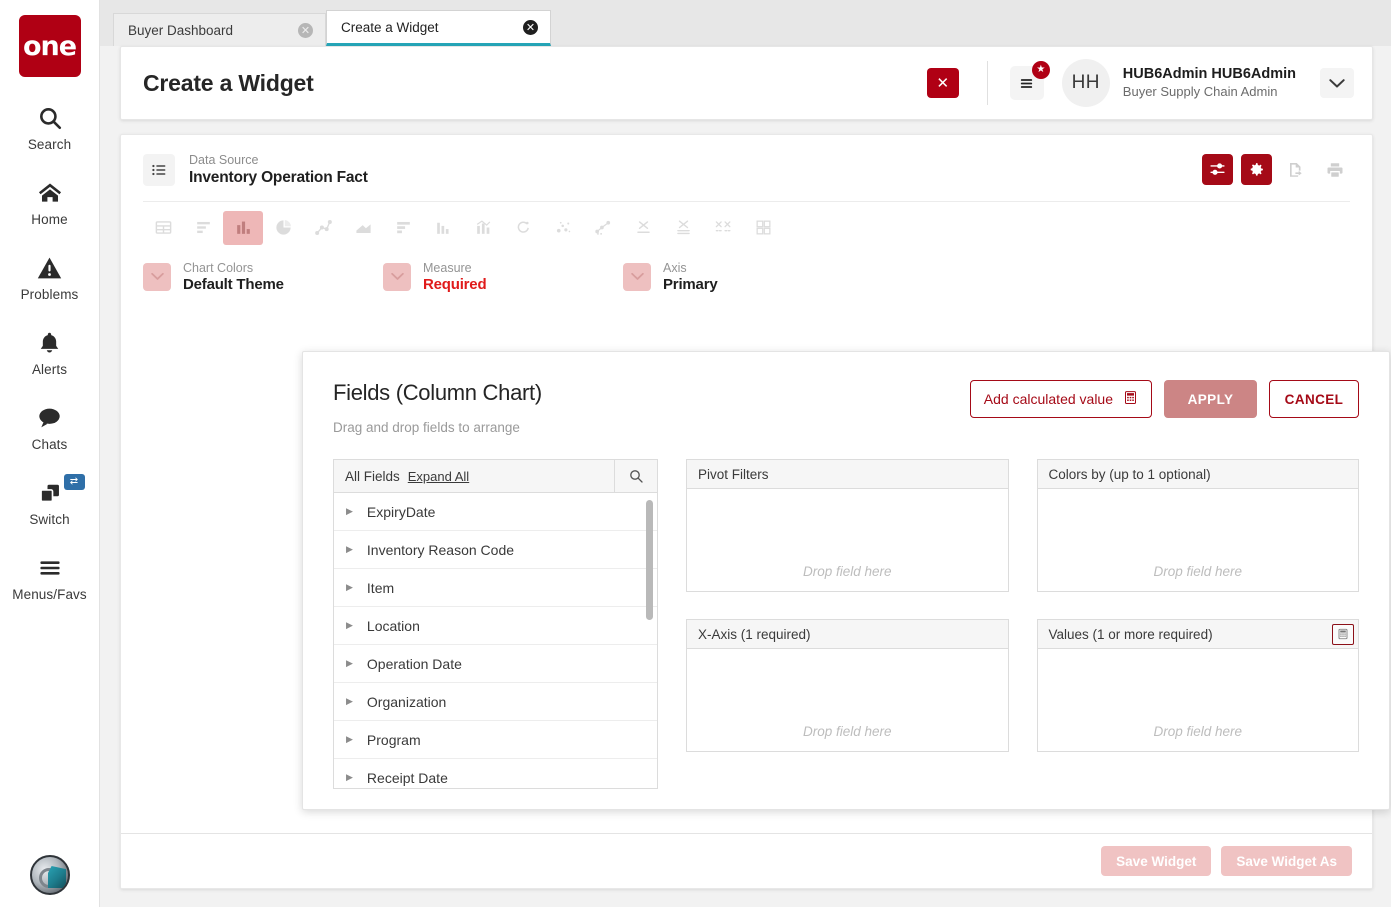 Image resolution: width=1391 pixels, height=907 pixels. I want to click on cancel-button: CANCEL, so click(1314, 399).